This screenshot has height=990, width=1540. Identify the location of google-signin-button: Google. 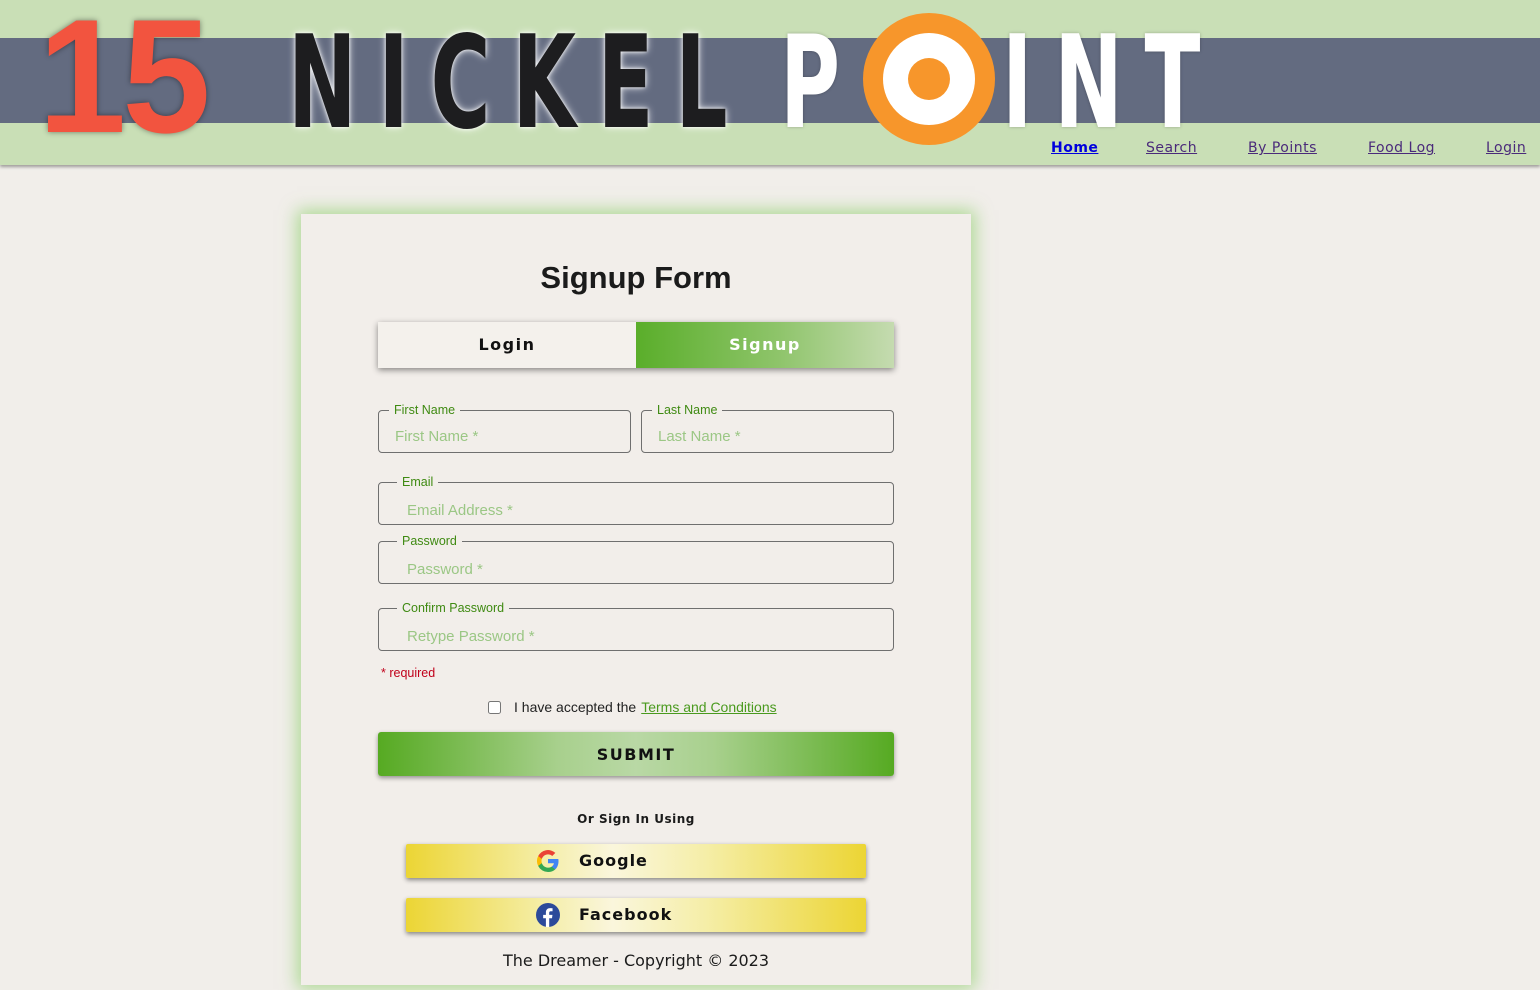
(636, 861).